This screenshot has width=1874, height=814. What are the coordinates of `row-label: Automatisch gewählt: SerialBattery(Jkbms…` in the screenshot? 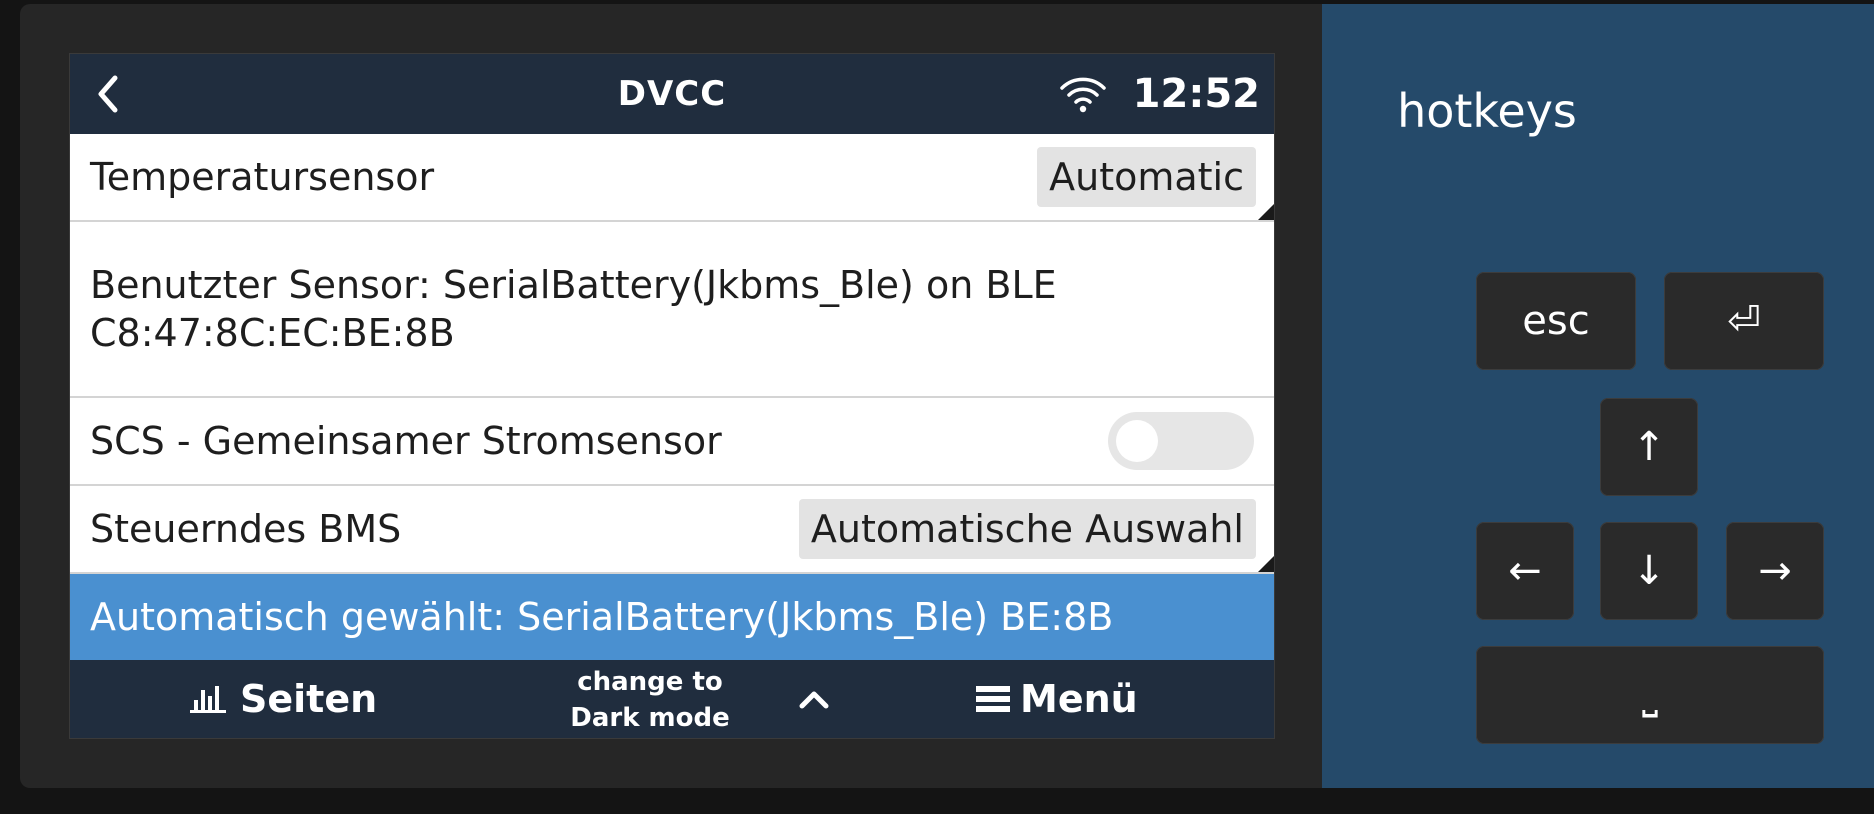 It's located at (602, 617).